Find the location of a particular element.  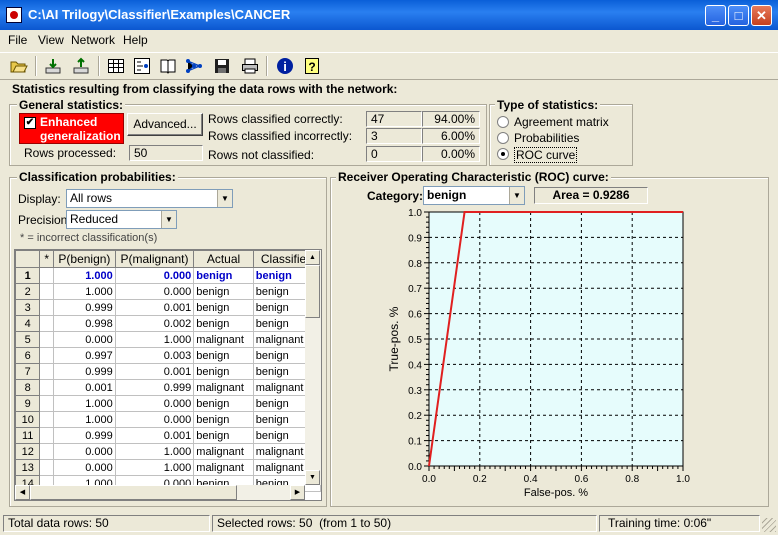

status-selected-count: Selected rows: 50 is located at coordinates (265, 523).